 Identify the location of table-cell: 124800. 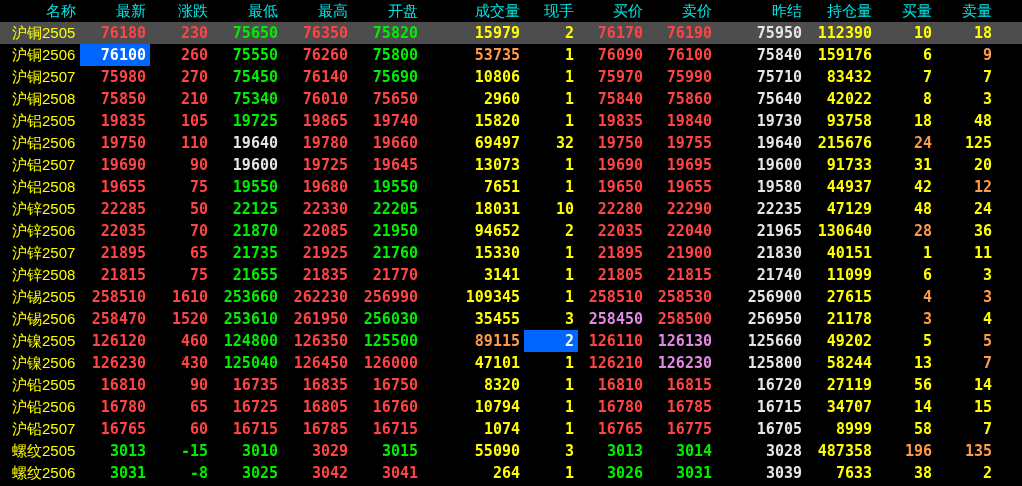
(250, 341).